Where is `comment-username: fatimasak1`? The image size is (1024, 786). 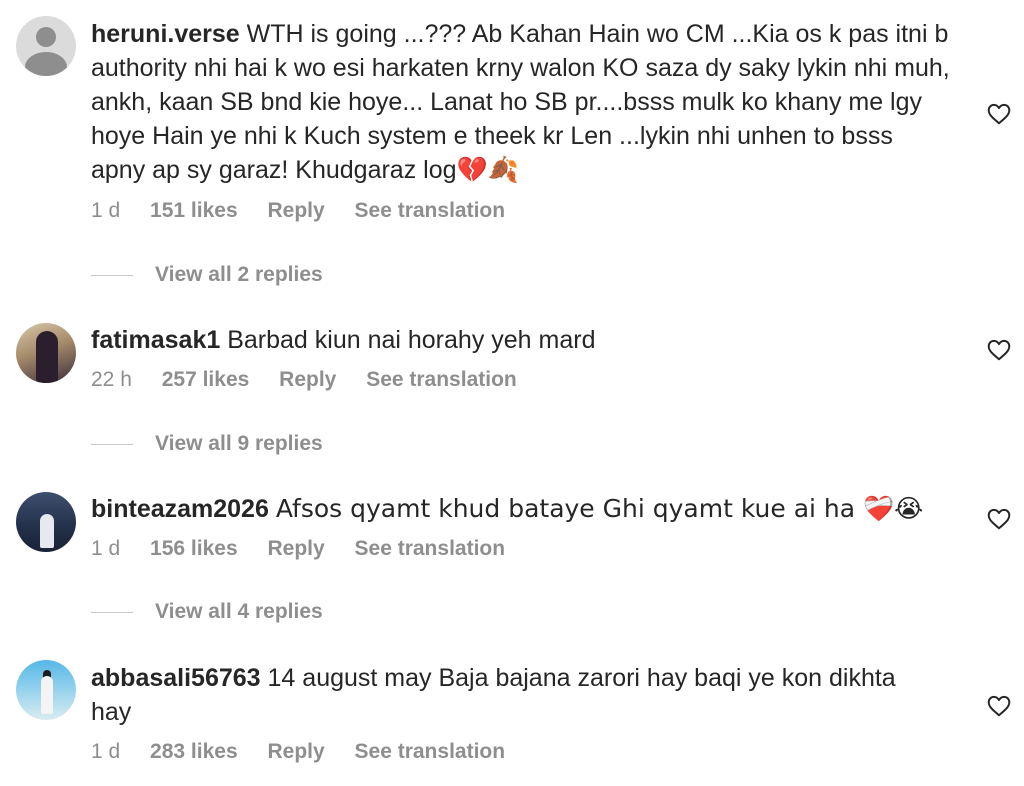 comment-username: fatimasak1 is located at coordinates (155, 340).